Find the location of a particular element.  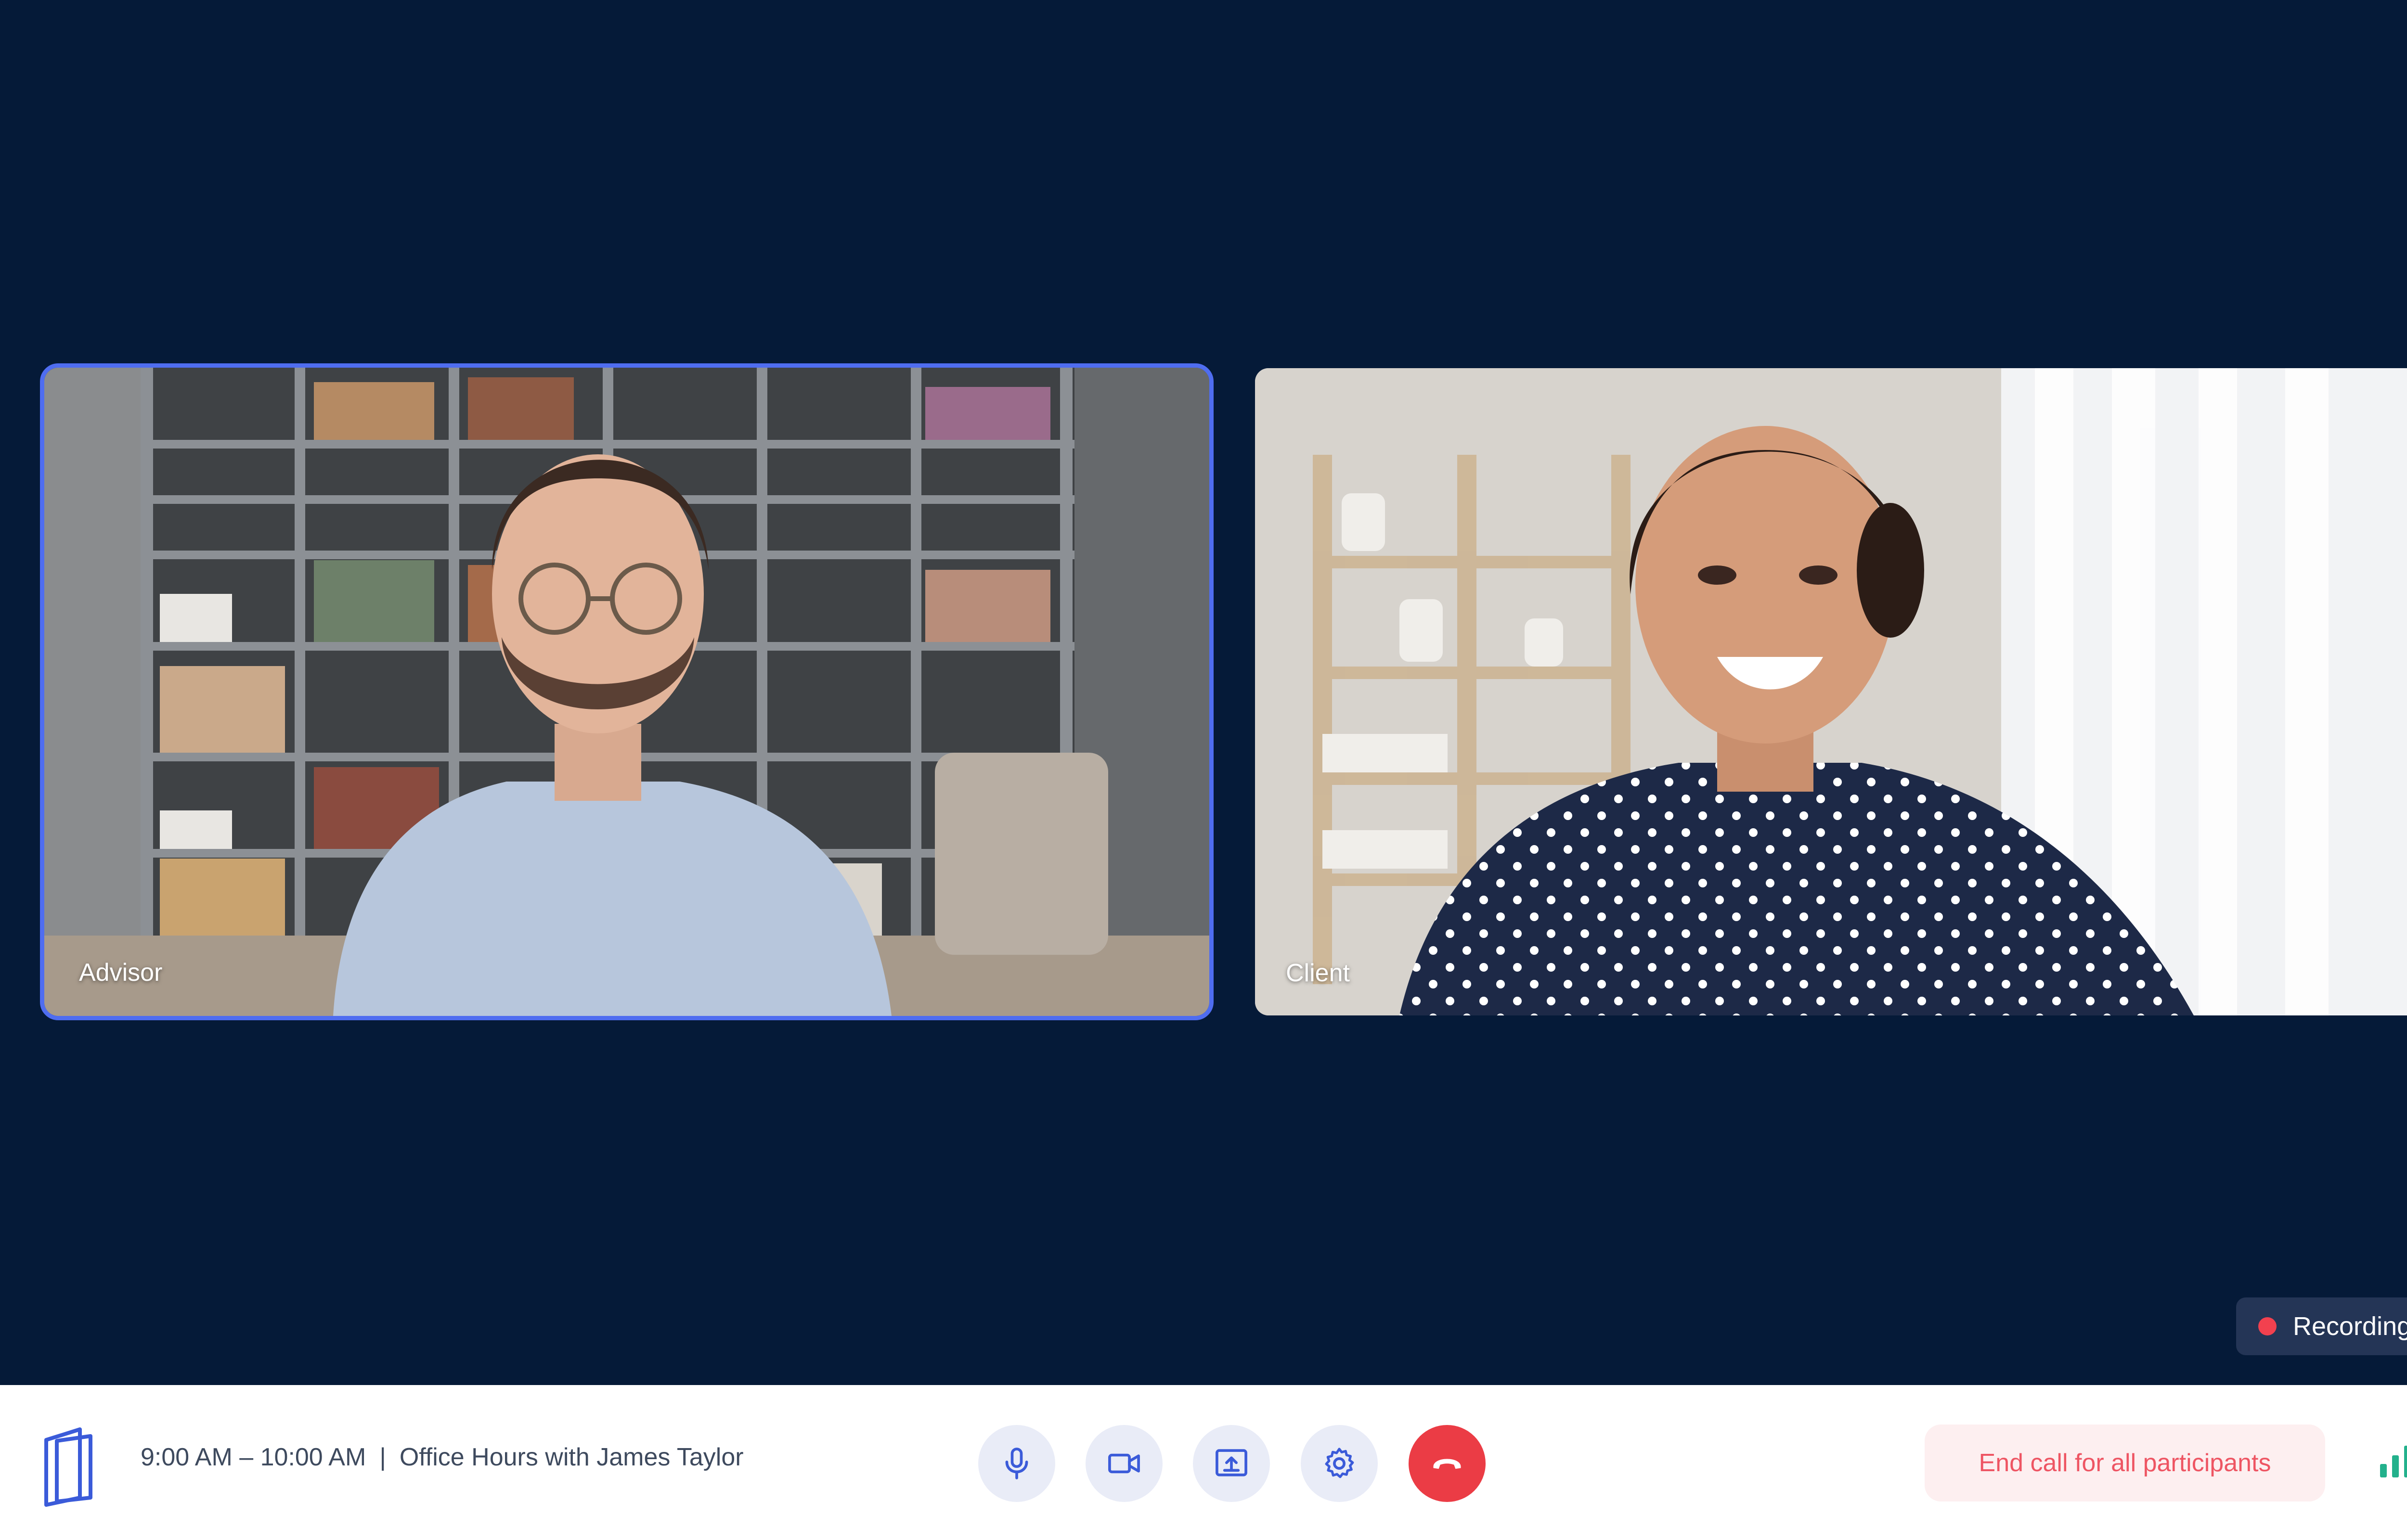

meeting-title: Office Hours with James Taylor is located at coordinates (571, 1457).